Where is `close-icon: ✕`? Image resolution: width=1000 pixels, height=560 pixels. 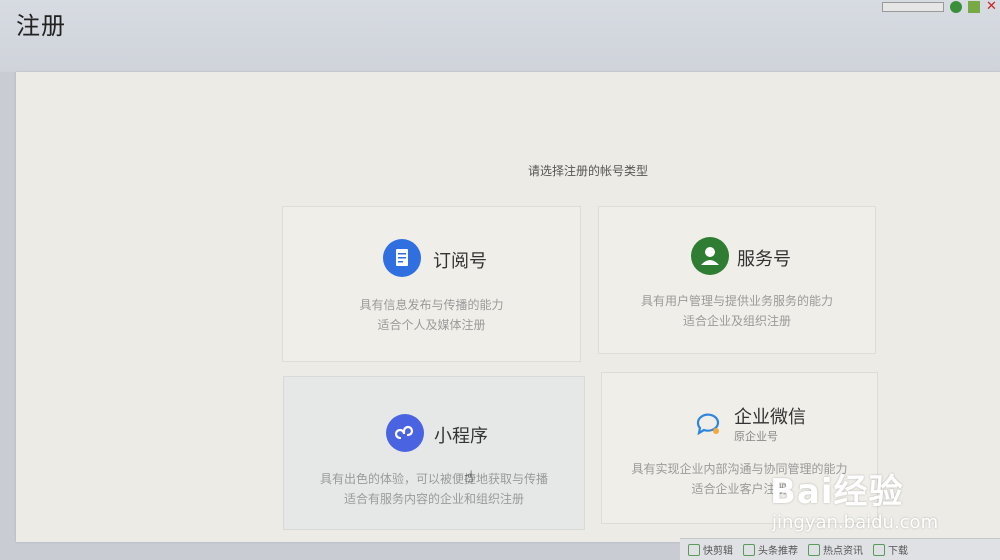 close-icon: ✕ is located at coordinates (993, 7).